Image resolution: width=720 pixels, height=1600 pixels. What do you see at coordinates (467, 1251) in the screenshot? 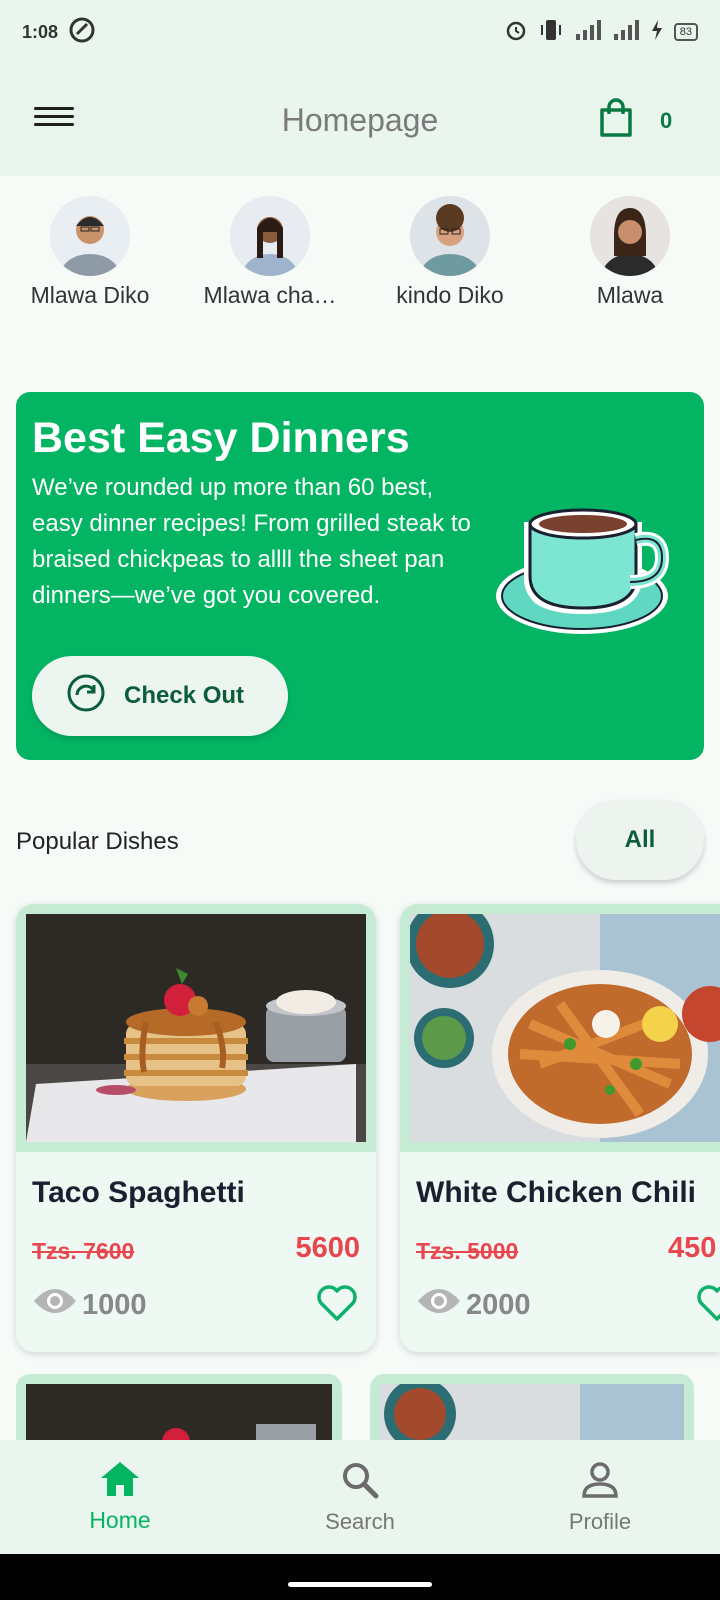
I see `dish-old-price: Tzs. 5000` at bounding box center [467, 1251].